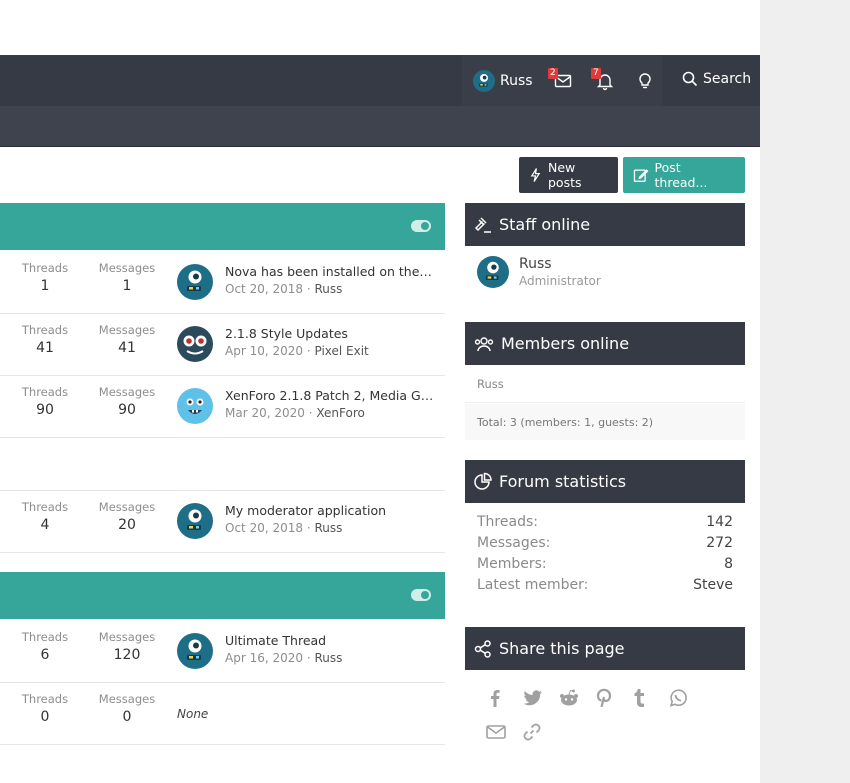 Image resolution: width=850 pixels, height=783 pixels. Describe the element at coordinates (45, 410) in the screenshot. I see `threads-count: 90` at that location.